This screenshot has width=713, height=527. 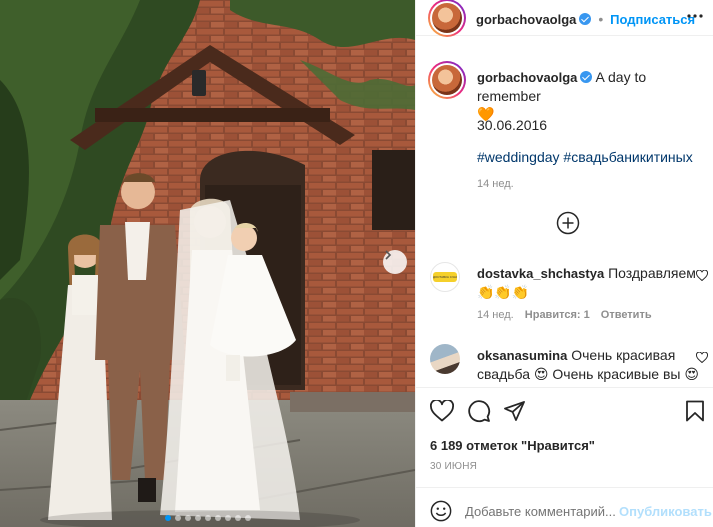 I want to click on comment-emoji: 👏👏👏, so click(x=503, y=292).